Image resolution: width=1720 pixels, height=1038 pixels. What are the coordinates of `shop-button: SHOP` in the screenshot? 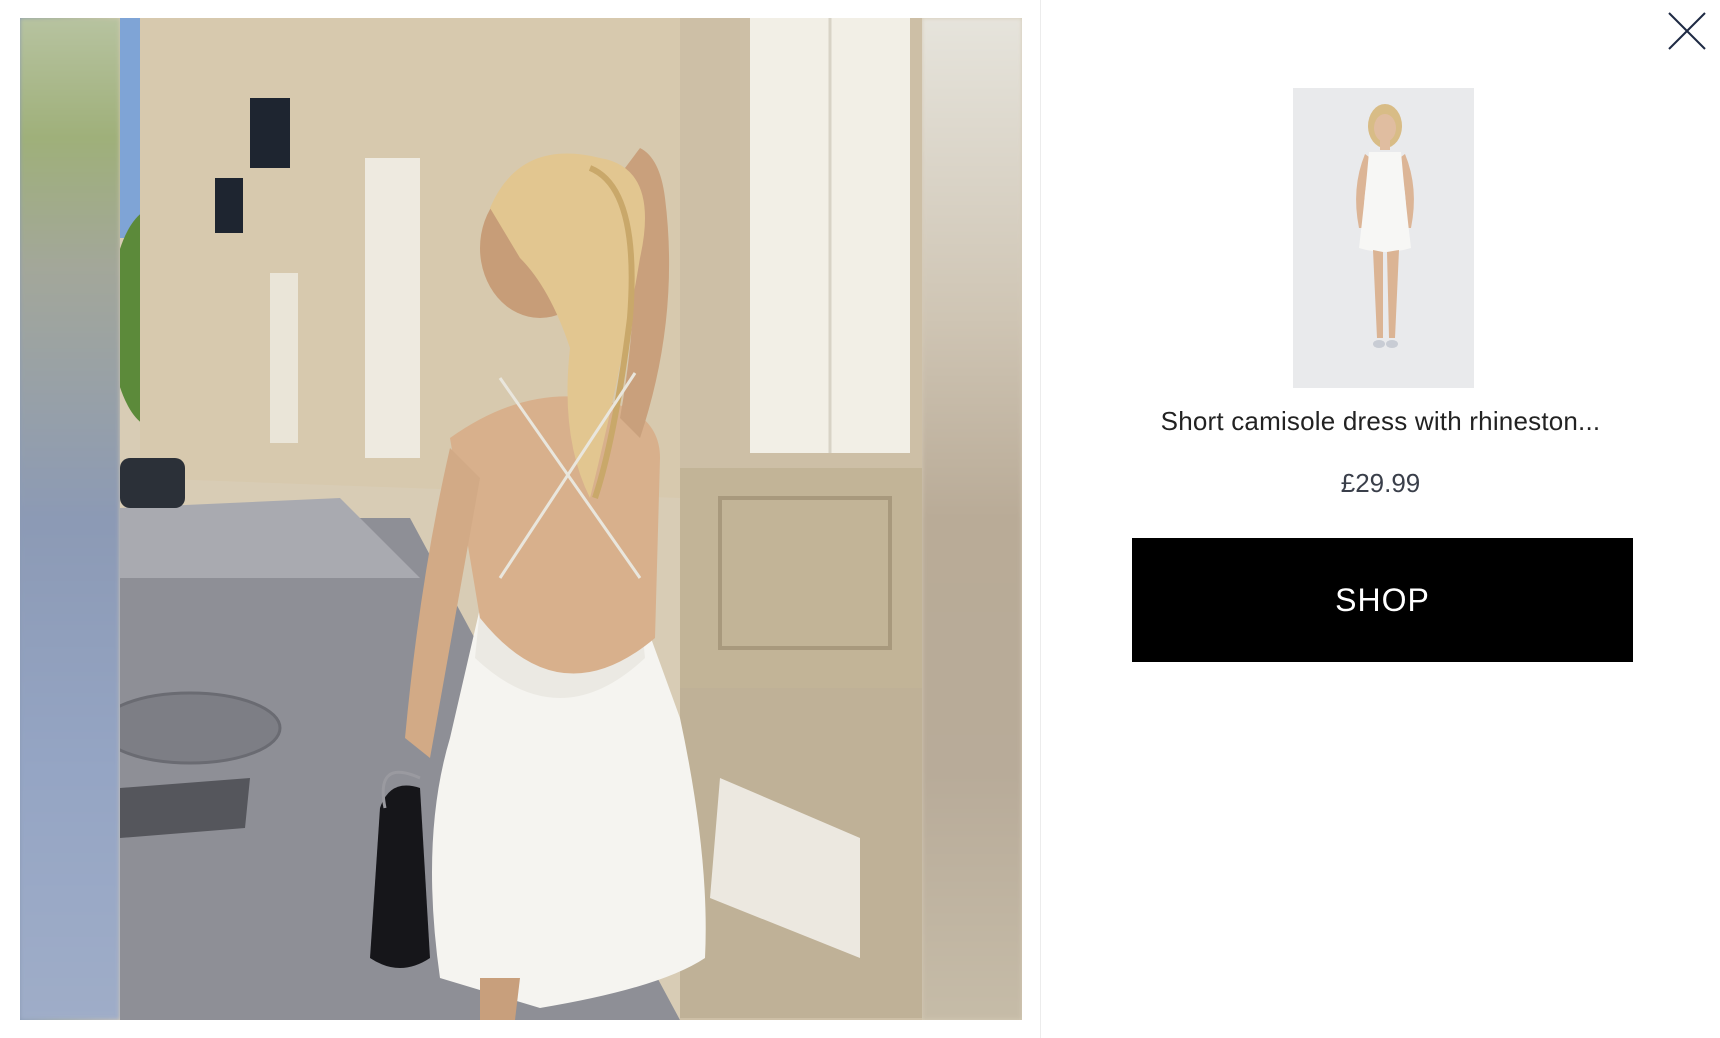 It's located at (1382, 600).